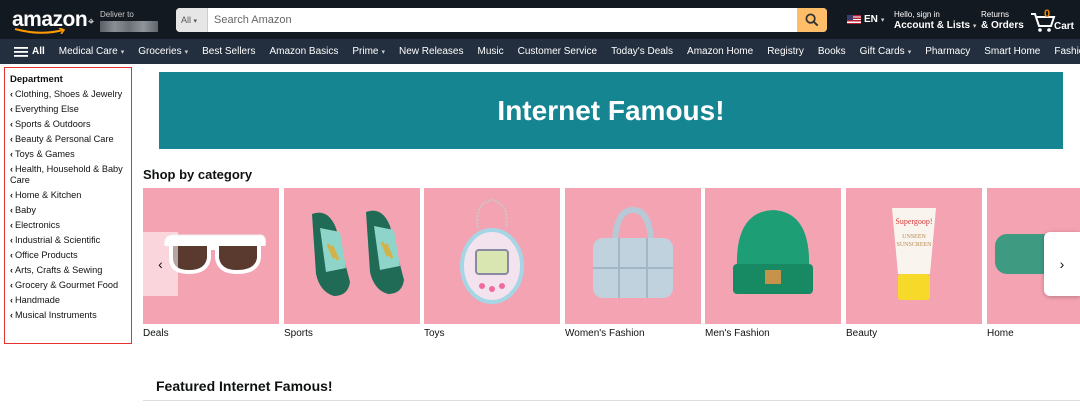 Image resolution: width=1080 pixels, height=413 pixels. Describe the element at coordinates (228, 51) in the screenshot. I see `nav-item-best-sellers: Best Sellers` at that location.